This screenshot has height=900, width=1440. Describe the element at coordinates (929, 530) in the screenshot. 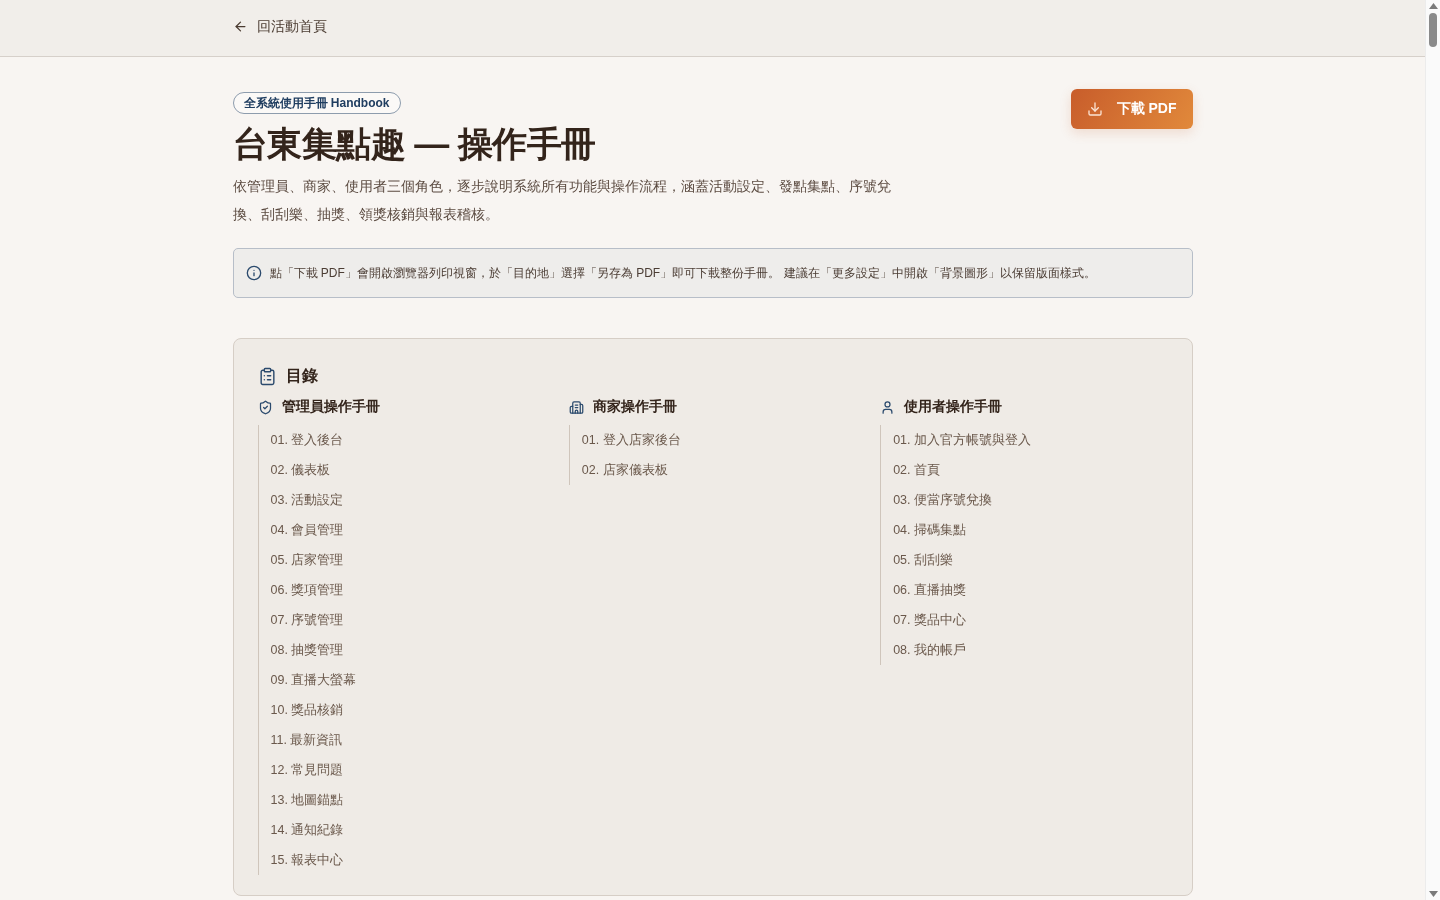

I see `toc-link: 04. 掃碼集點` at that location.